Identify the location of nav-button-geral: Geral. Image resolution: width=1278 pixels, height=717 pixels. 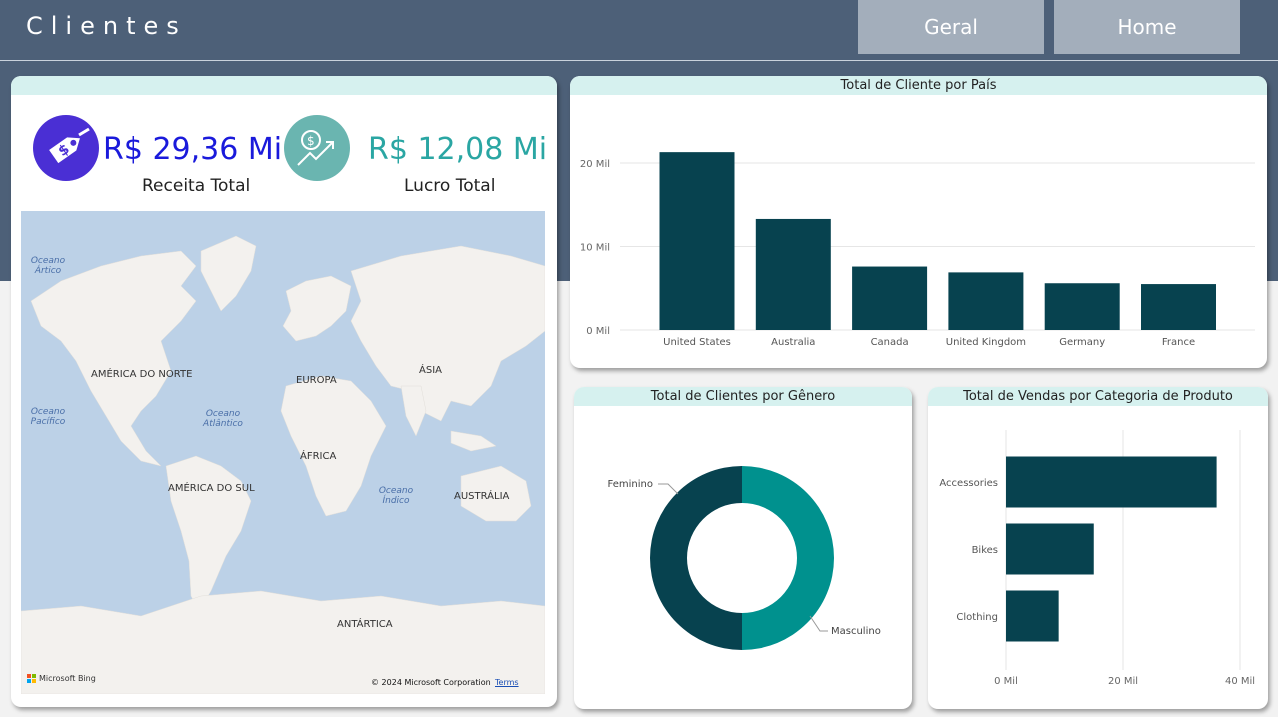
(951, 27).